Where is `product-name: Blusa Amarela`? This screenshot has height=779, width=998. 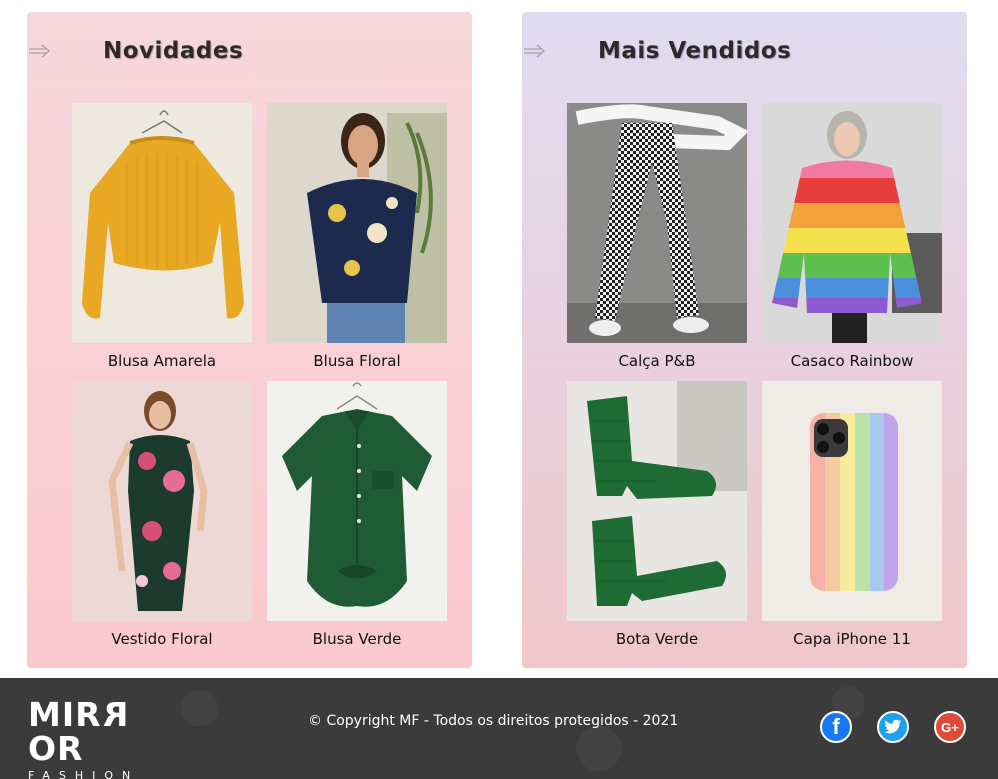 product-name: Blusa Amarela is located at coordinates (162, 361).